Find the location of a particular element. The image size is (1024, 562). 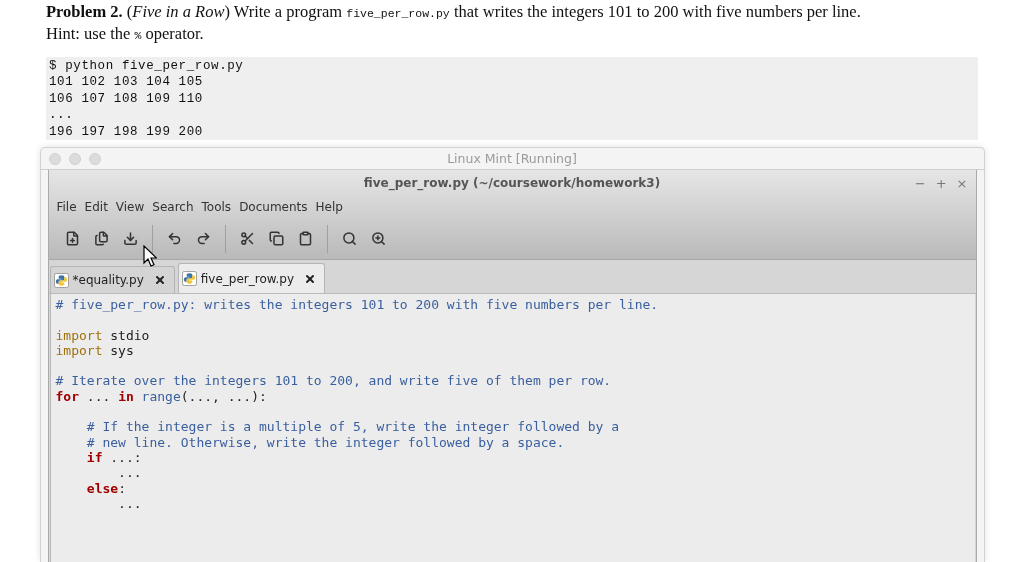

code-line: else: is located at coordinates (105, 488).